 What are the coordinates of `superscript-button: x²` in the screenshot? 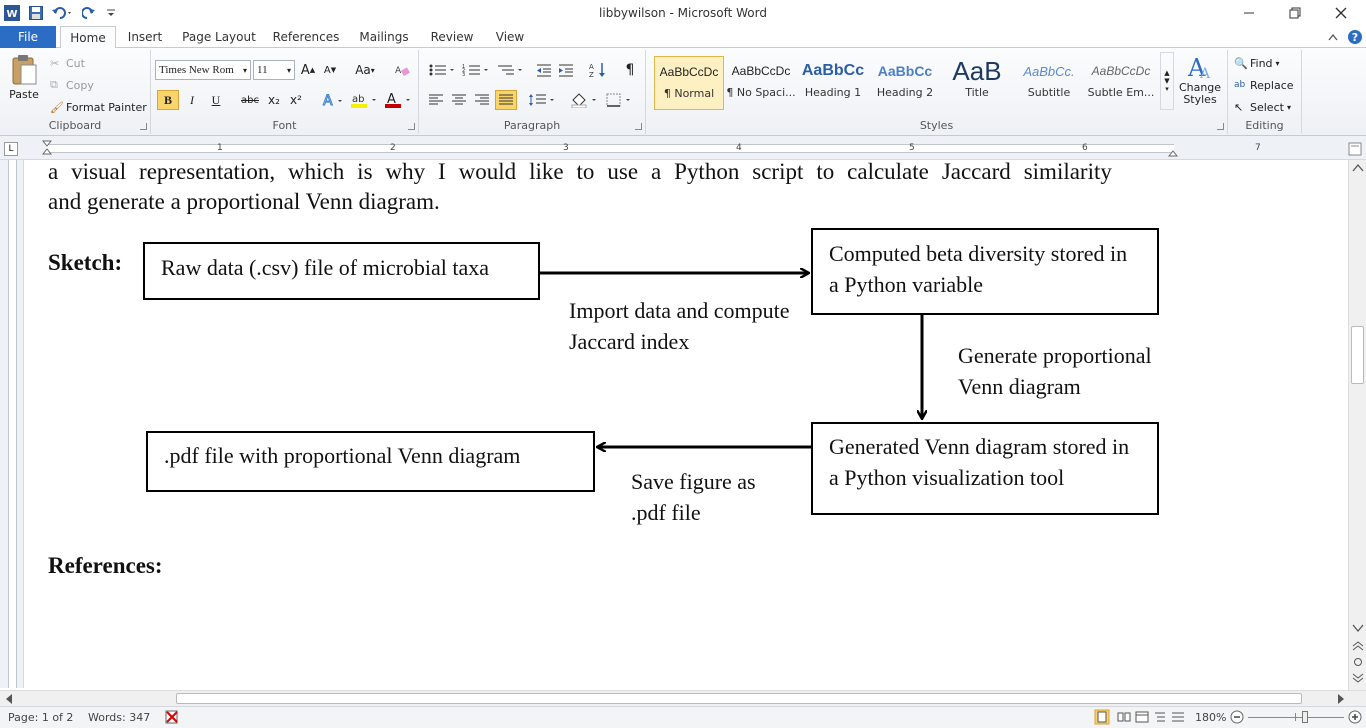 It's located at (296, 100).